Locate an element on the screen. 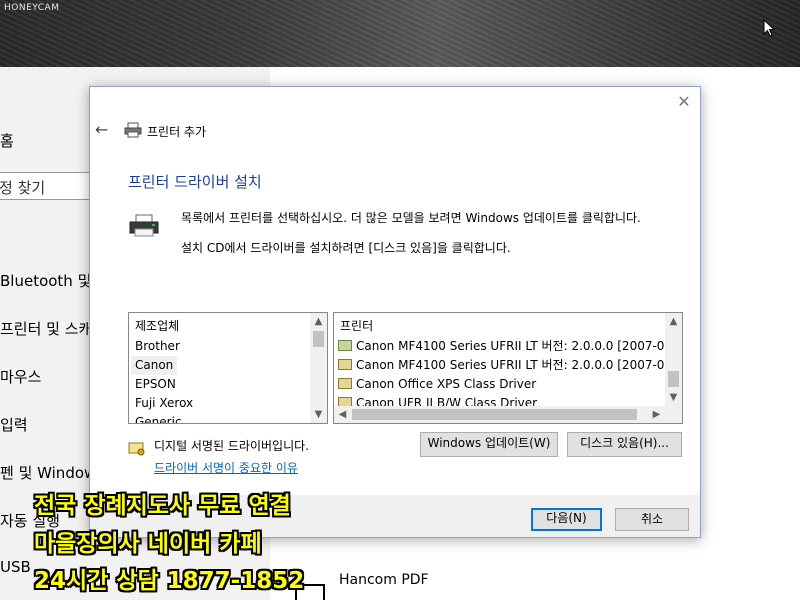  printer-device-label: Hancom PDF is located at coordinates (384, 580).